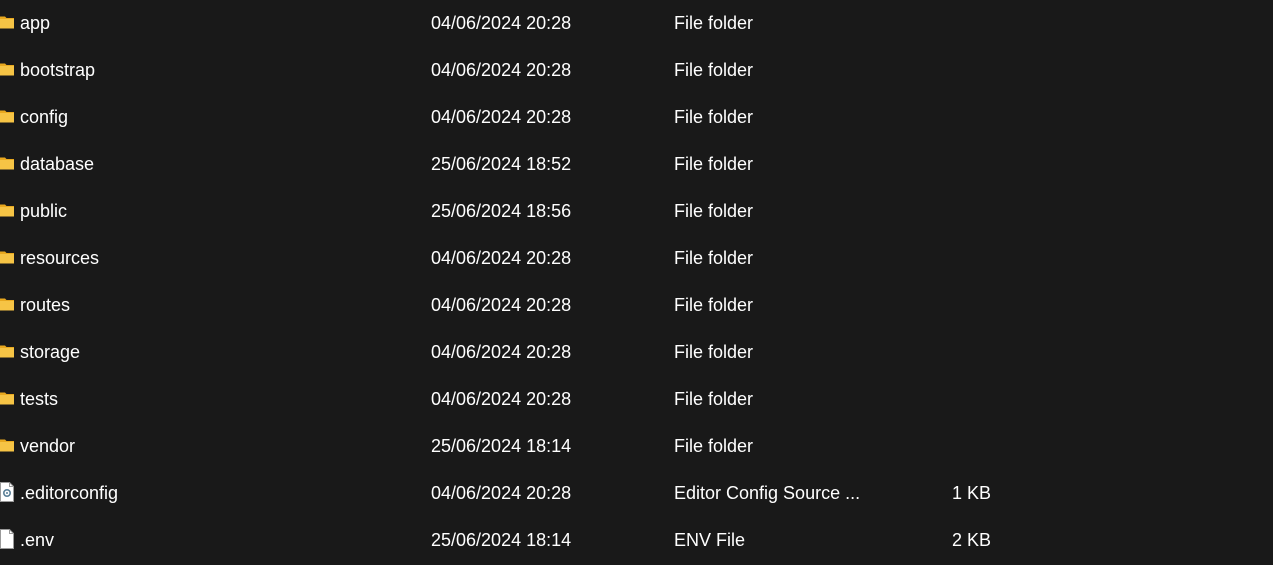 The width and height of the screenshot is (1273, 565). Describe the element at coordinates (501, 211) in the screenshot. I see `date-modified: 25/06/2024 18:56` at that location.